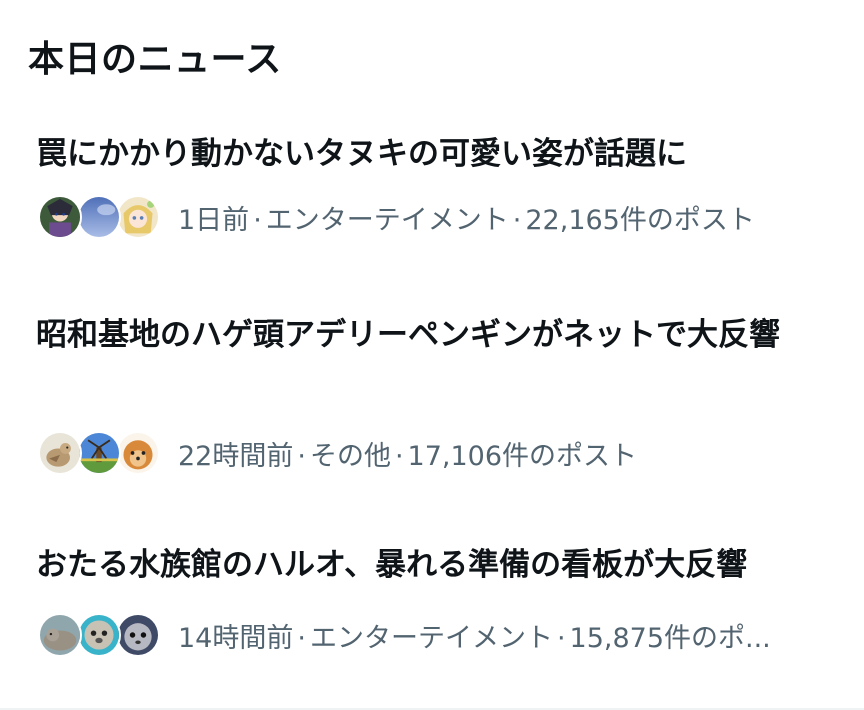  What do you see at coordinates (431, 154) in the screenshot?
I see `news-headline: 罠にかかり動かないタヌキの可愛い姿が話題に` at bounding box center [431, 154].